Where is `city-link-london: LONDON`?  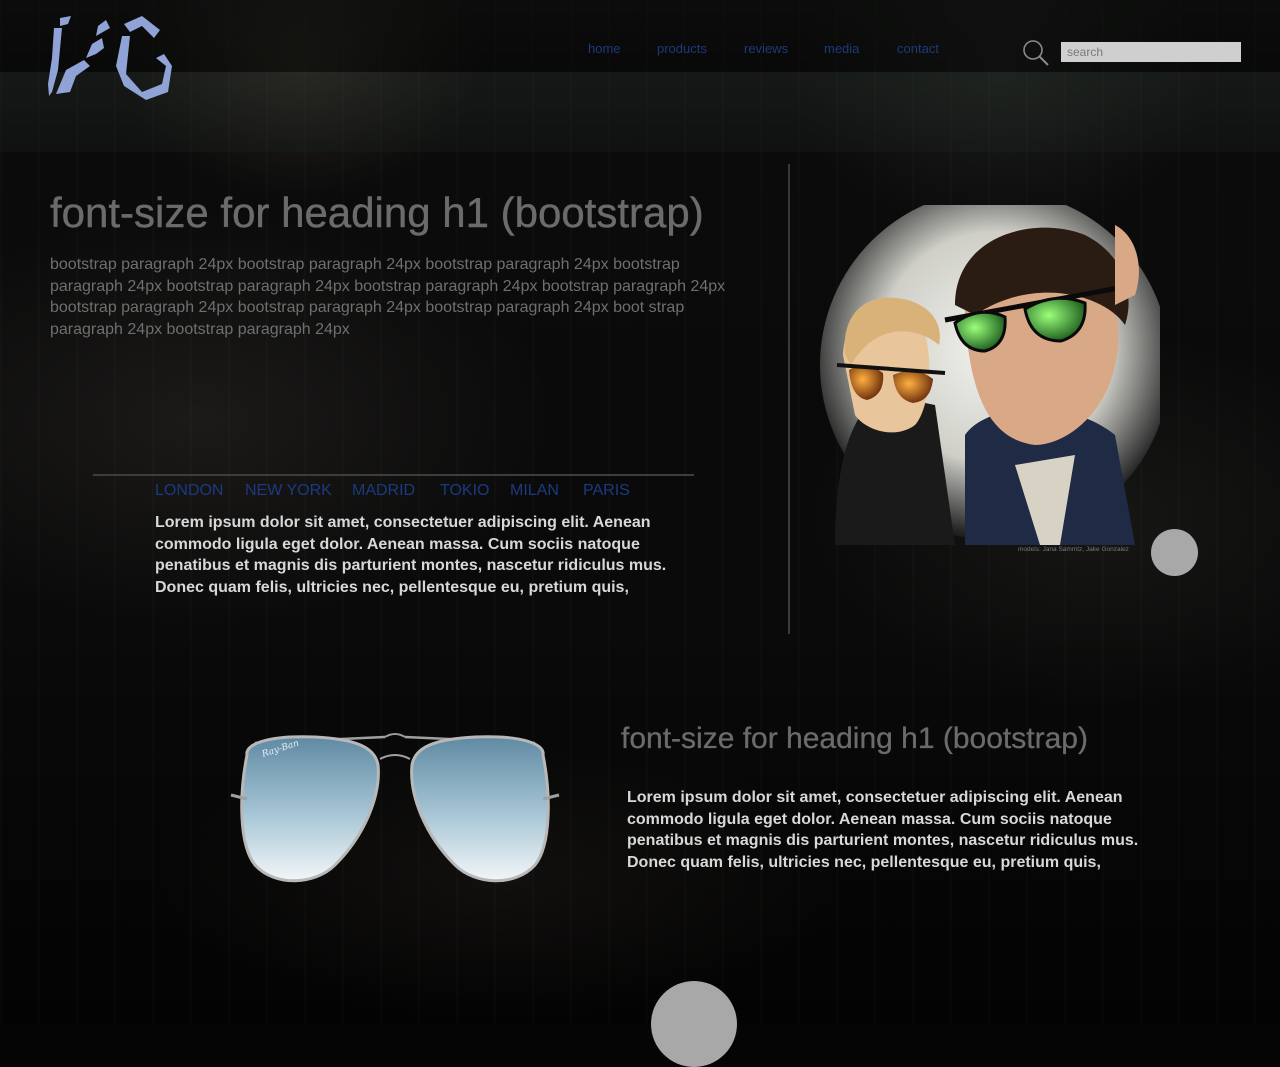
city-link-london: LONDON is located at coordinates (189, 491).